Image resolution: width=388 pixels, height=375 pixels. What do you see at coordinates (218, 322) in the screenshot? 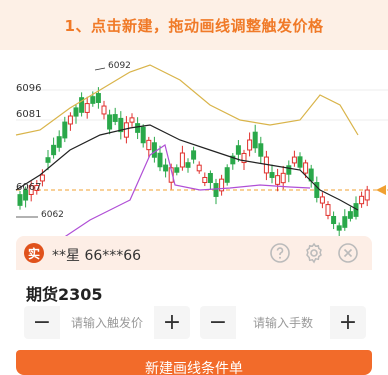
I see `qty-minus-button: −` at bounding box center [218, 322].